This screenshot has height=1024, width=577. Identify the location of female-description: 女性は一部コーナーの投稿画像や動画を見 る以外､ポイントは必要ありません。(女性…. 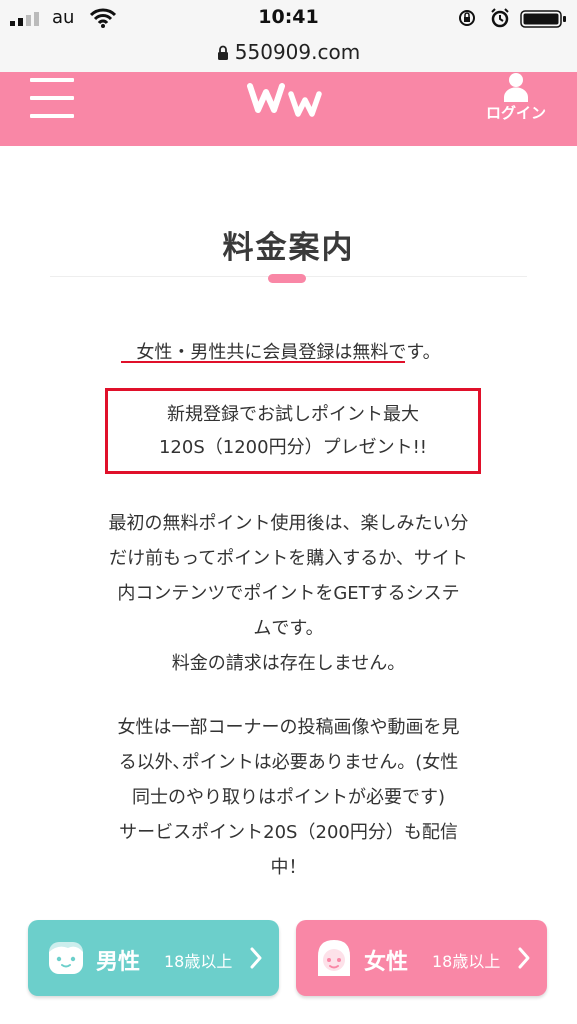
(288, 797).